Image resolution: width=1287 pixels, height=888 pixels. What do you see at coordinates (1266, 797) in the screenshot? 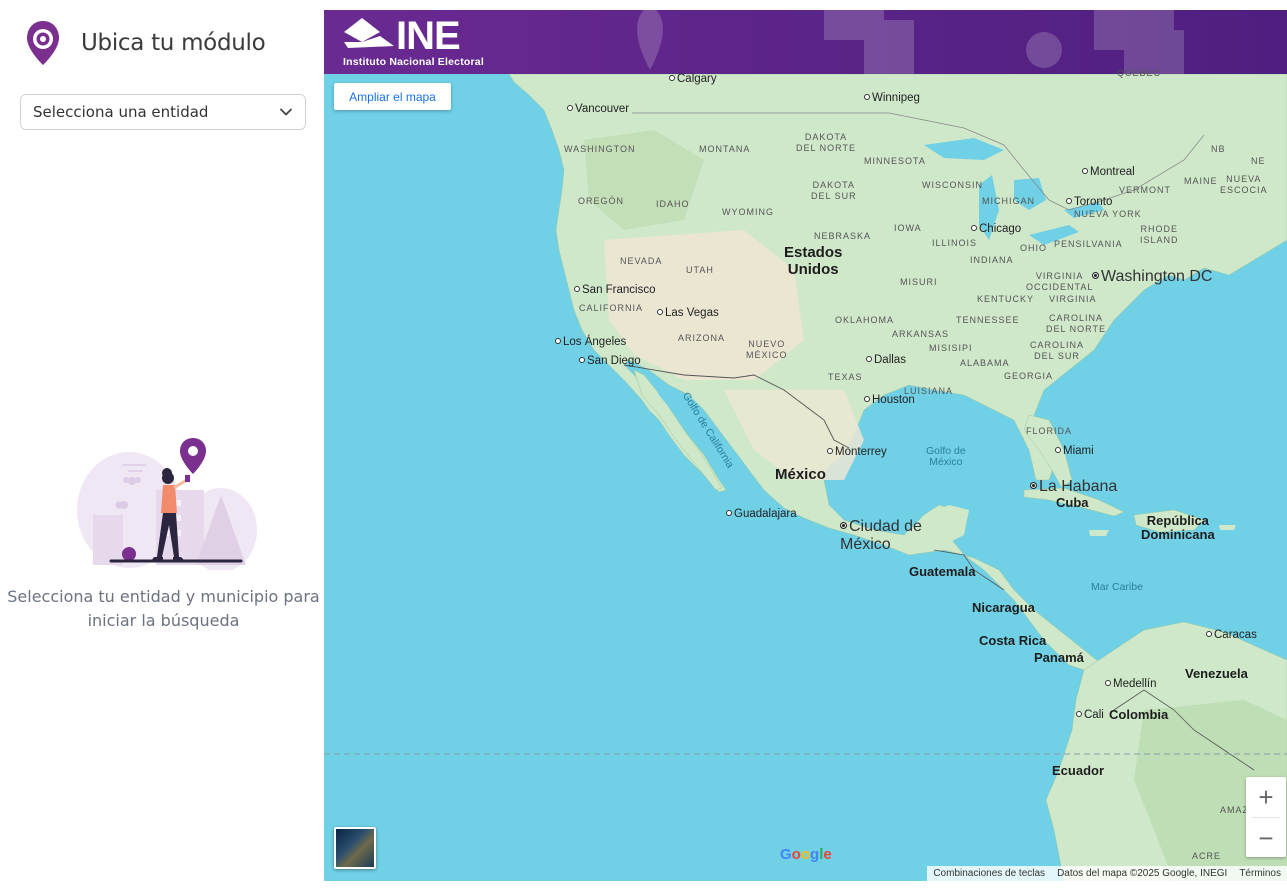
I see `zoom-in-button: +` at bounding box center [1266, 797].